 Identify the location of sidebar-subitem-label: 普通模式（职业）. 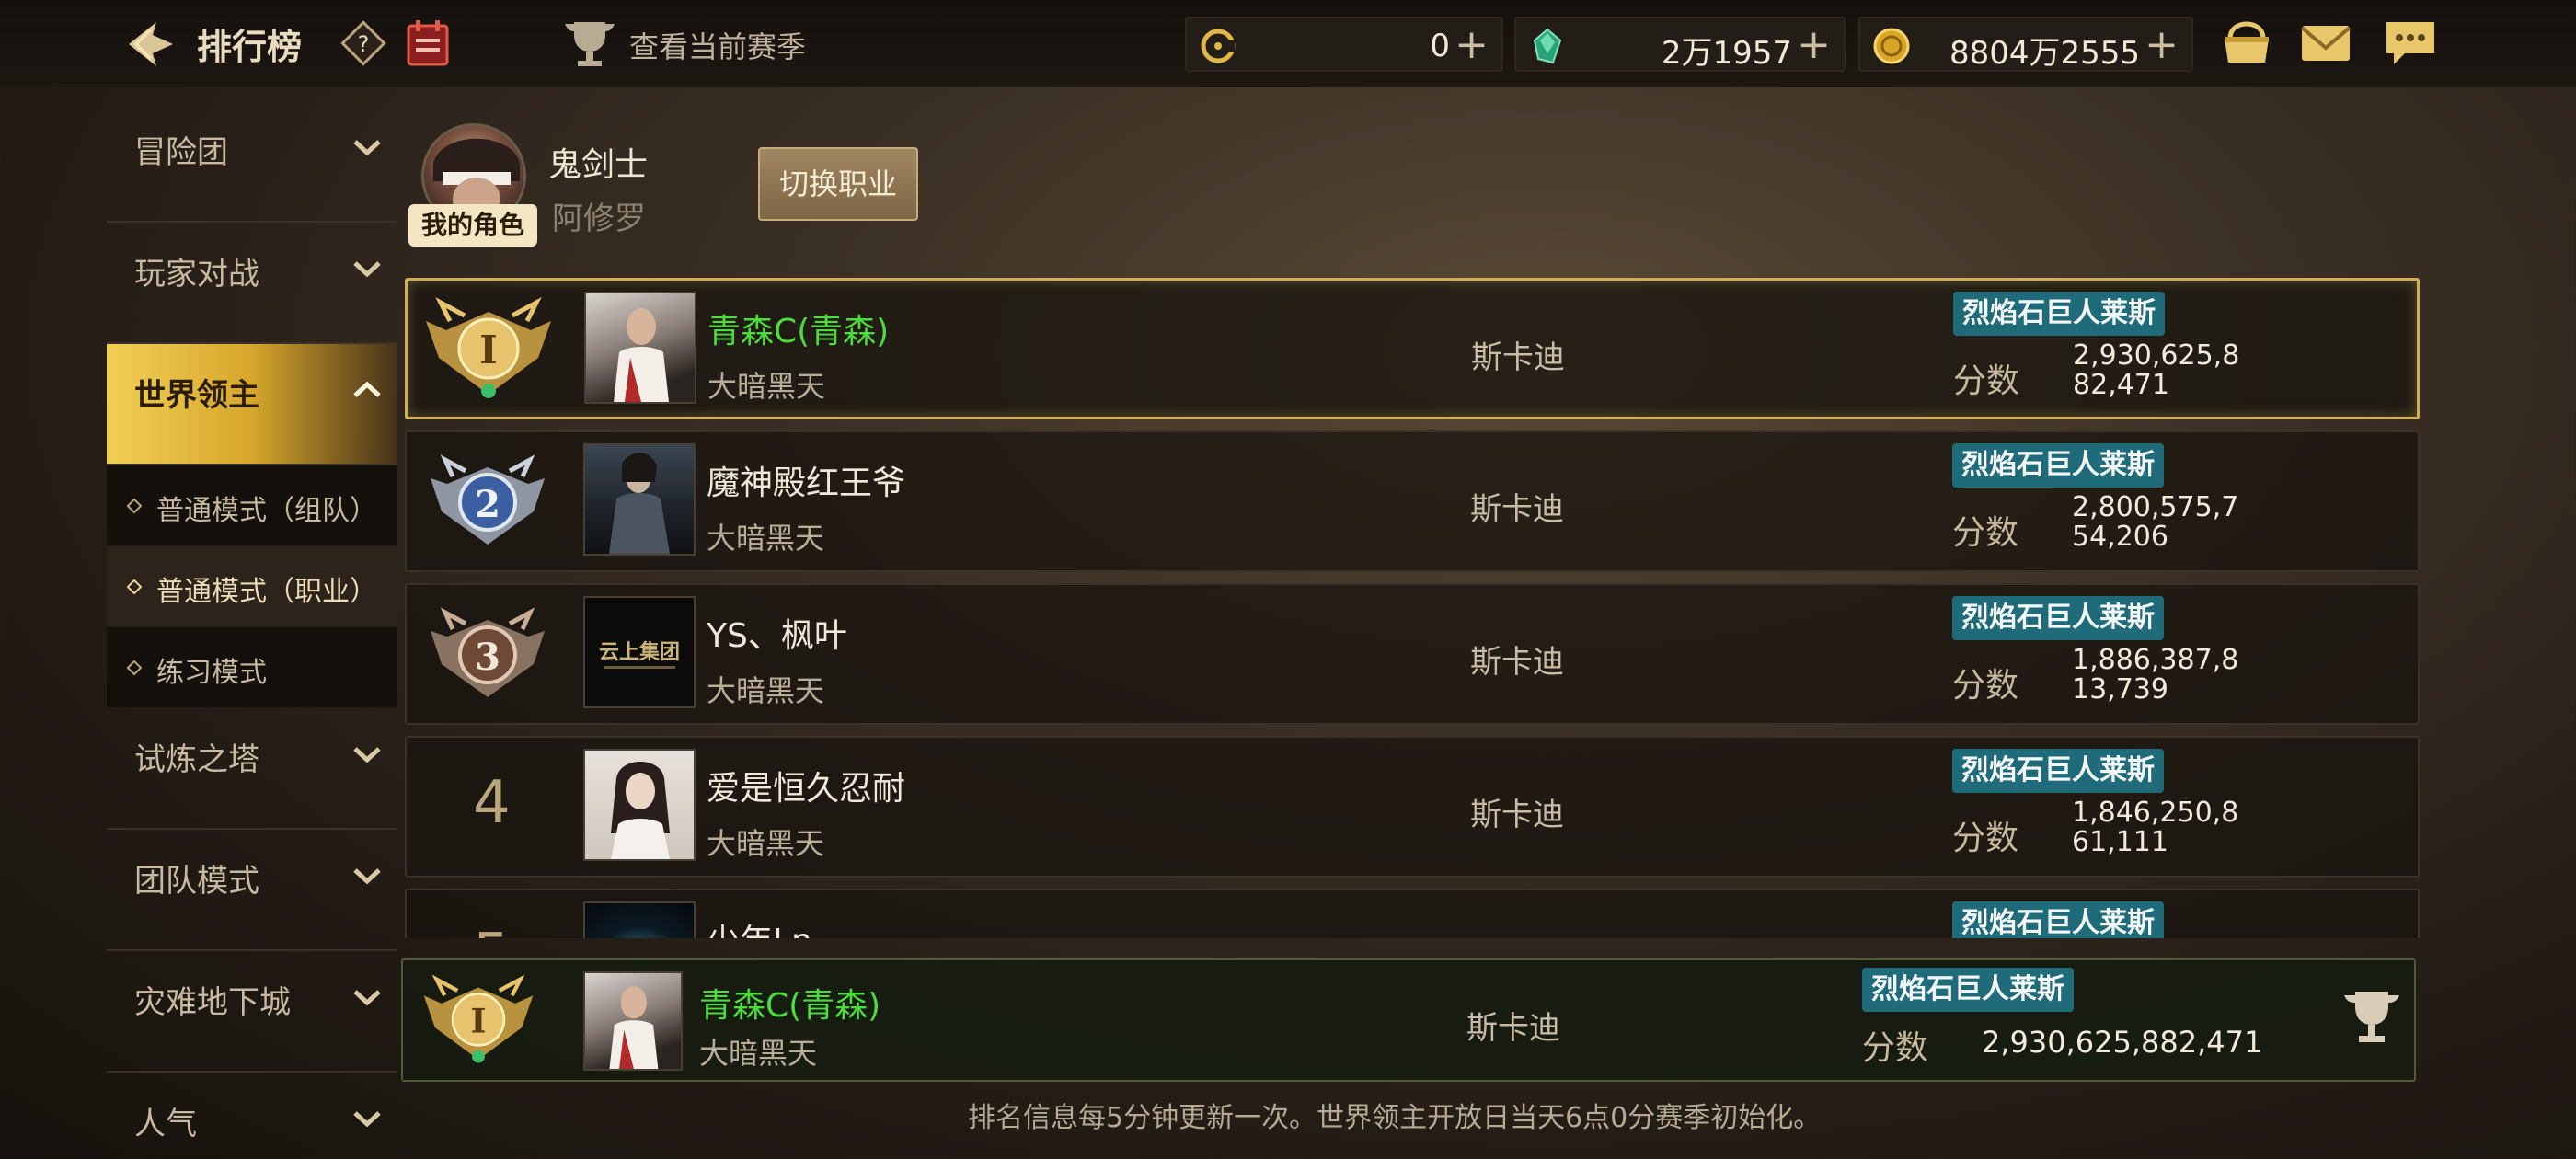
(266, 592).